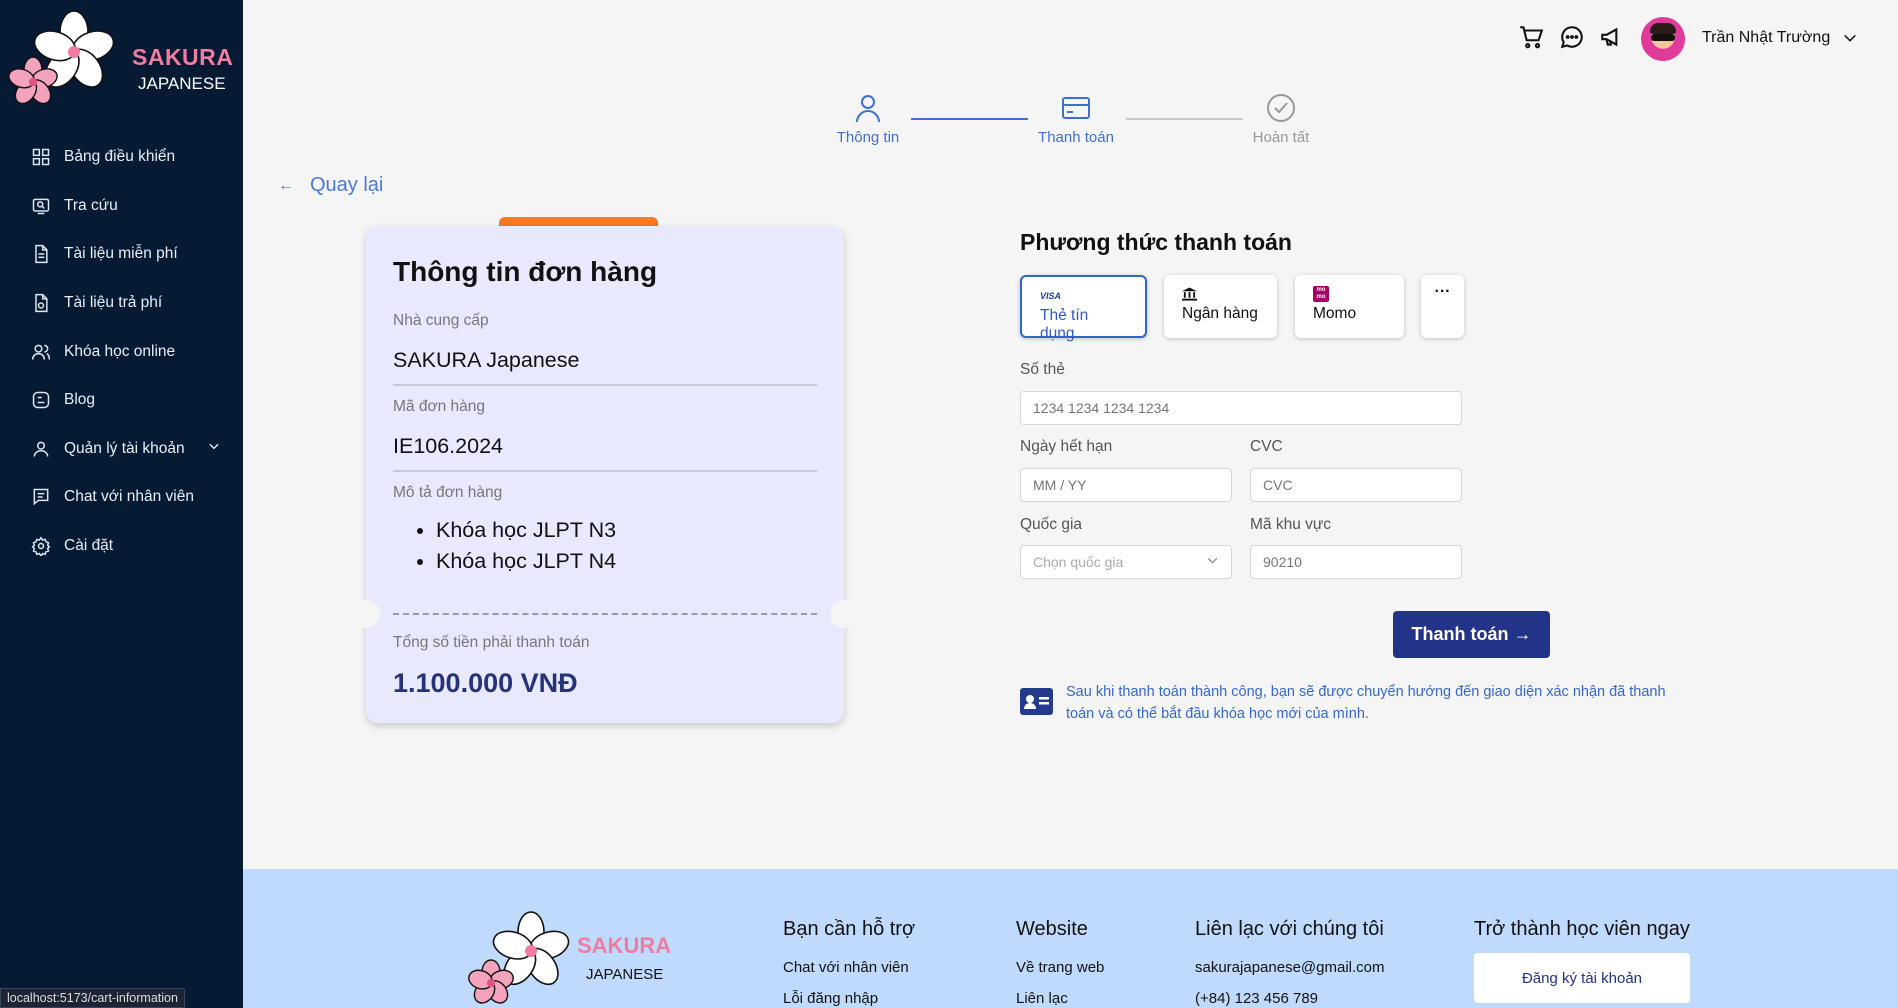 This screenshot has height=1008, width=1898. I want to click on signup-button: Đăng ký tài khoản, so click(1582, 978).